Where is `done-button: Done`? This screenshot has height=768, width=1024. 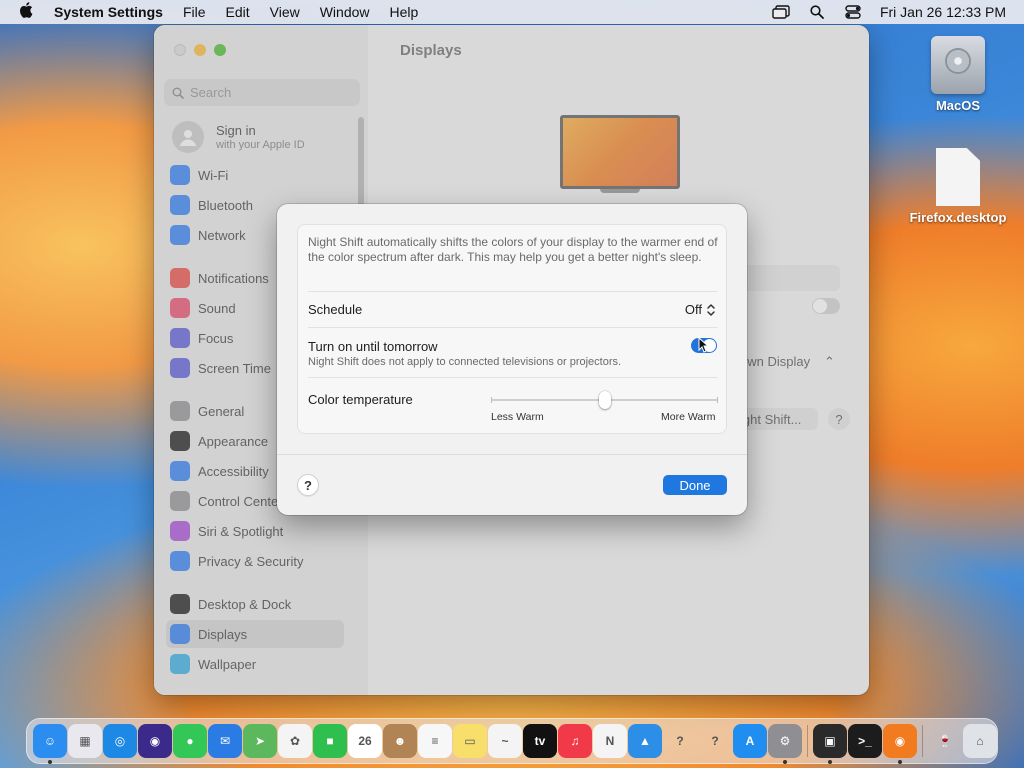 done-button: Done is located at coordinates (695, 485).